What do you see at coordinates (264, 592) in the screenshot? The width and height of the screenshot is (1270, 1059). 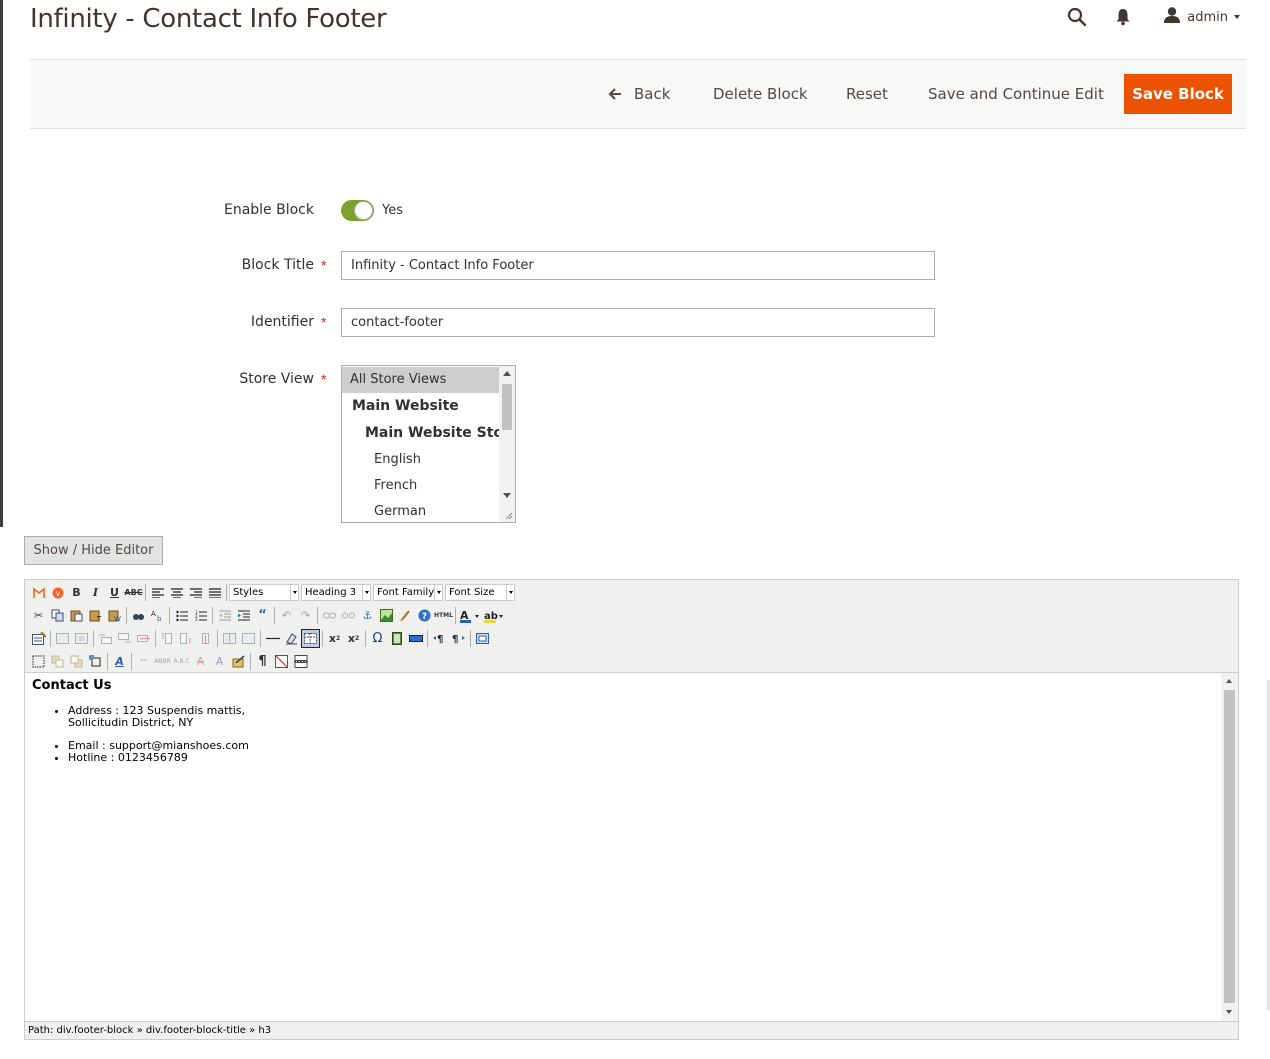 I see `styles-dropdown: Styles` at bounding box center [264, 592].